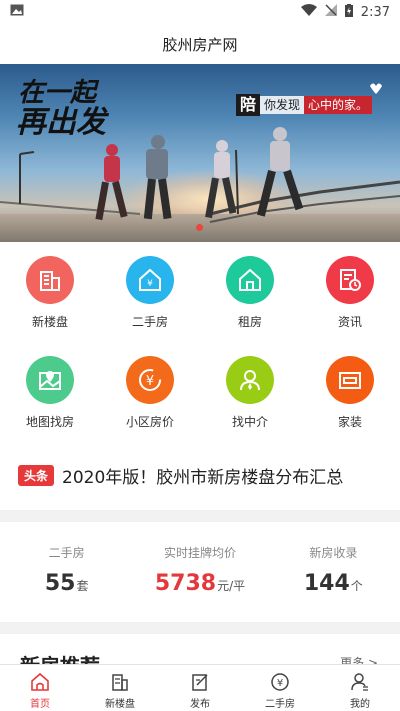 Image resolution: width=400 pixels, height=711 pixels. I want to click on stat-value: 5738元/平, so click(200, 583).